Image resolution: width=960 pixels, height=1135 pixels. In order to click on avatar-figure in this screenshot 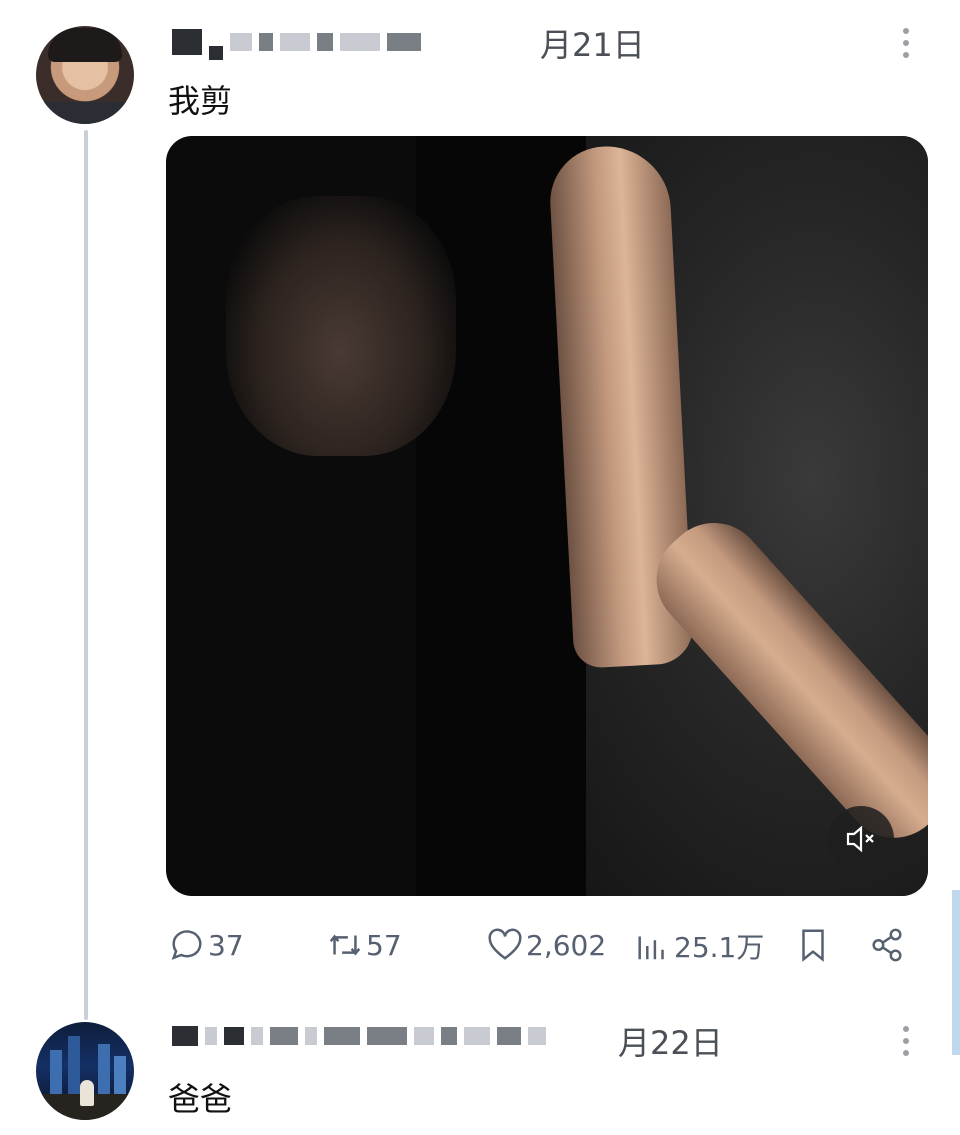, I will do `click(87, 1093)`.